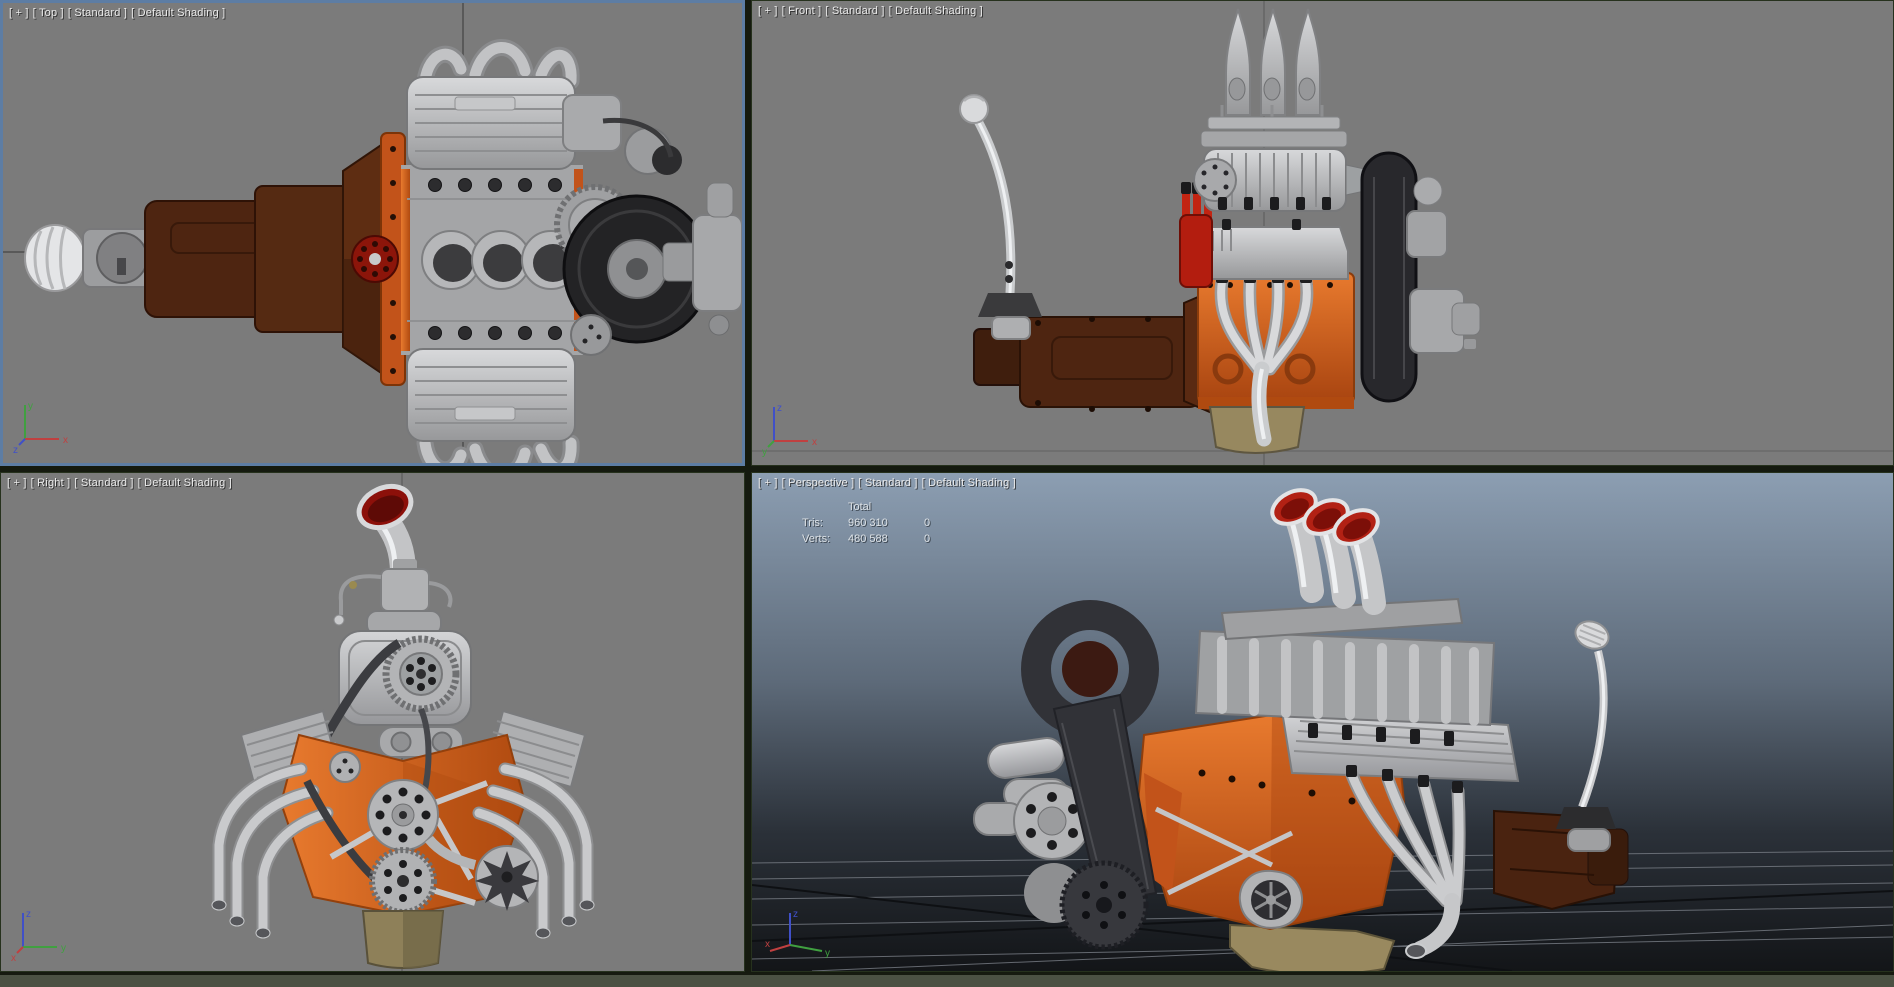 The width and height of the screenshot is (1894, 987). Describe the element at coordinates (385, 532) in the screenshot. I see `intake-scoop` at that location.